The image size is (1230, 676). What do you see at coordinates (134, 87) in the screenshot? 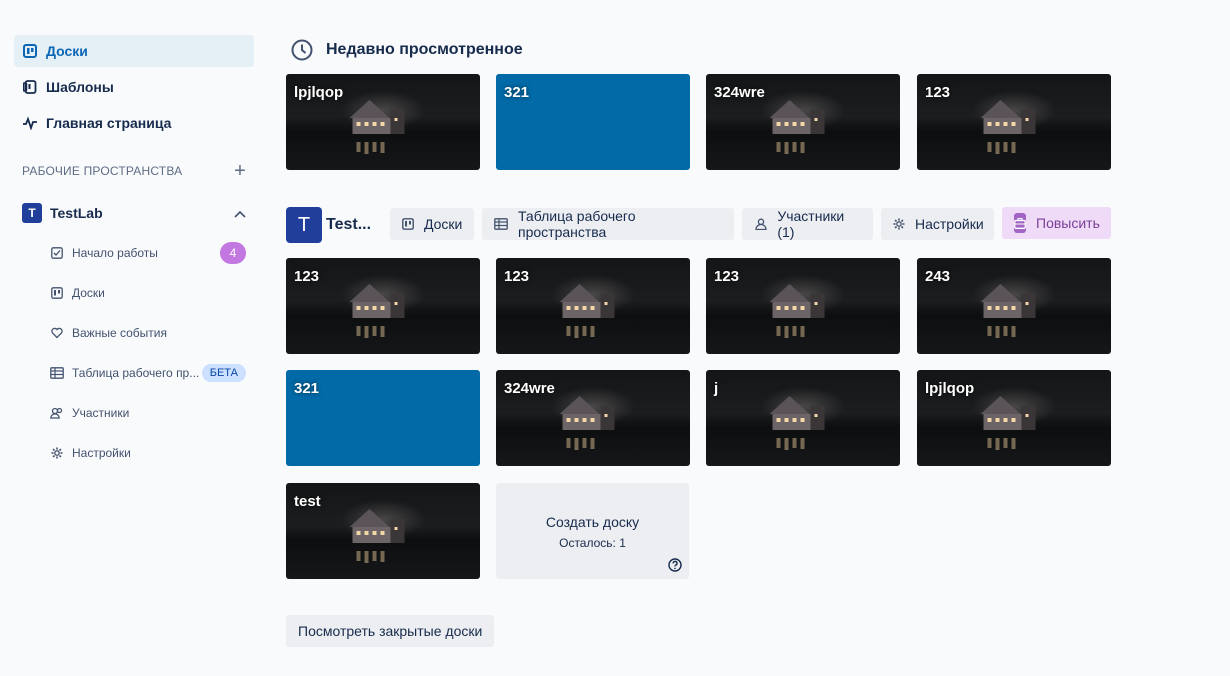
I see `nav-templates: Шаблоны` at bounding box center [134, 87].